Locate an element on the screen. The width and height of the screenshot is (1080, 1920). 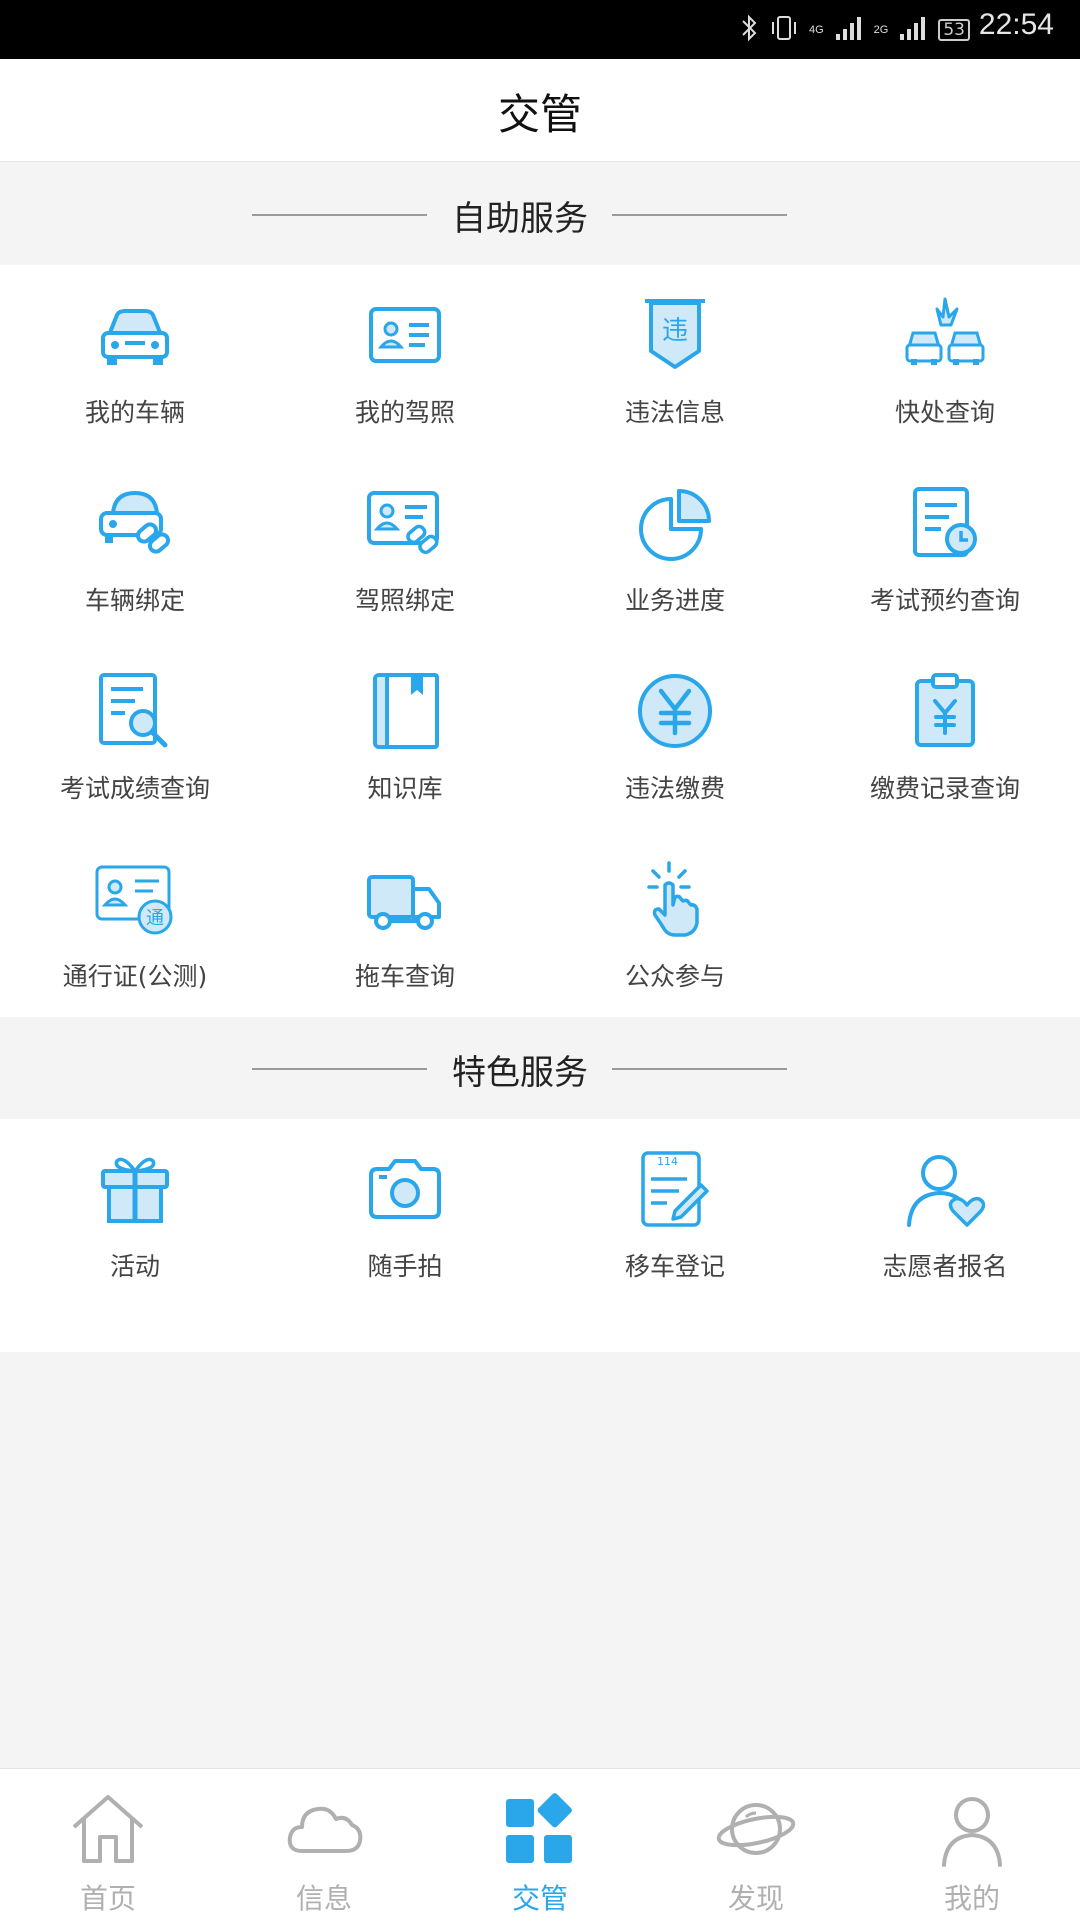
tab-label: 首页 is located at coordinates (107, 1898).